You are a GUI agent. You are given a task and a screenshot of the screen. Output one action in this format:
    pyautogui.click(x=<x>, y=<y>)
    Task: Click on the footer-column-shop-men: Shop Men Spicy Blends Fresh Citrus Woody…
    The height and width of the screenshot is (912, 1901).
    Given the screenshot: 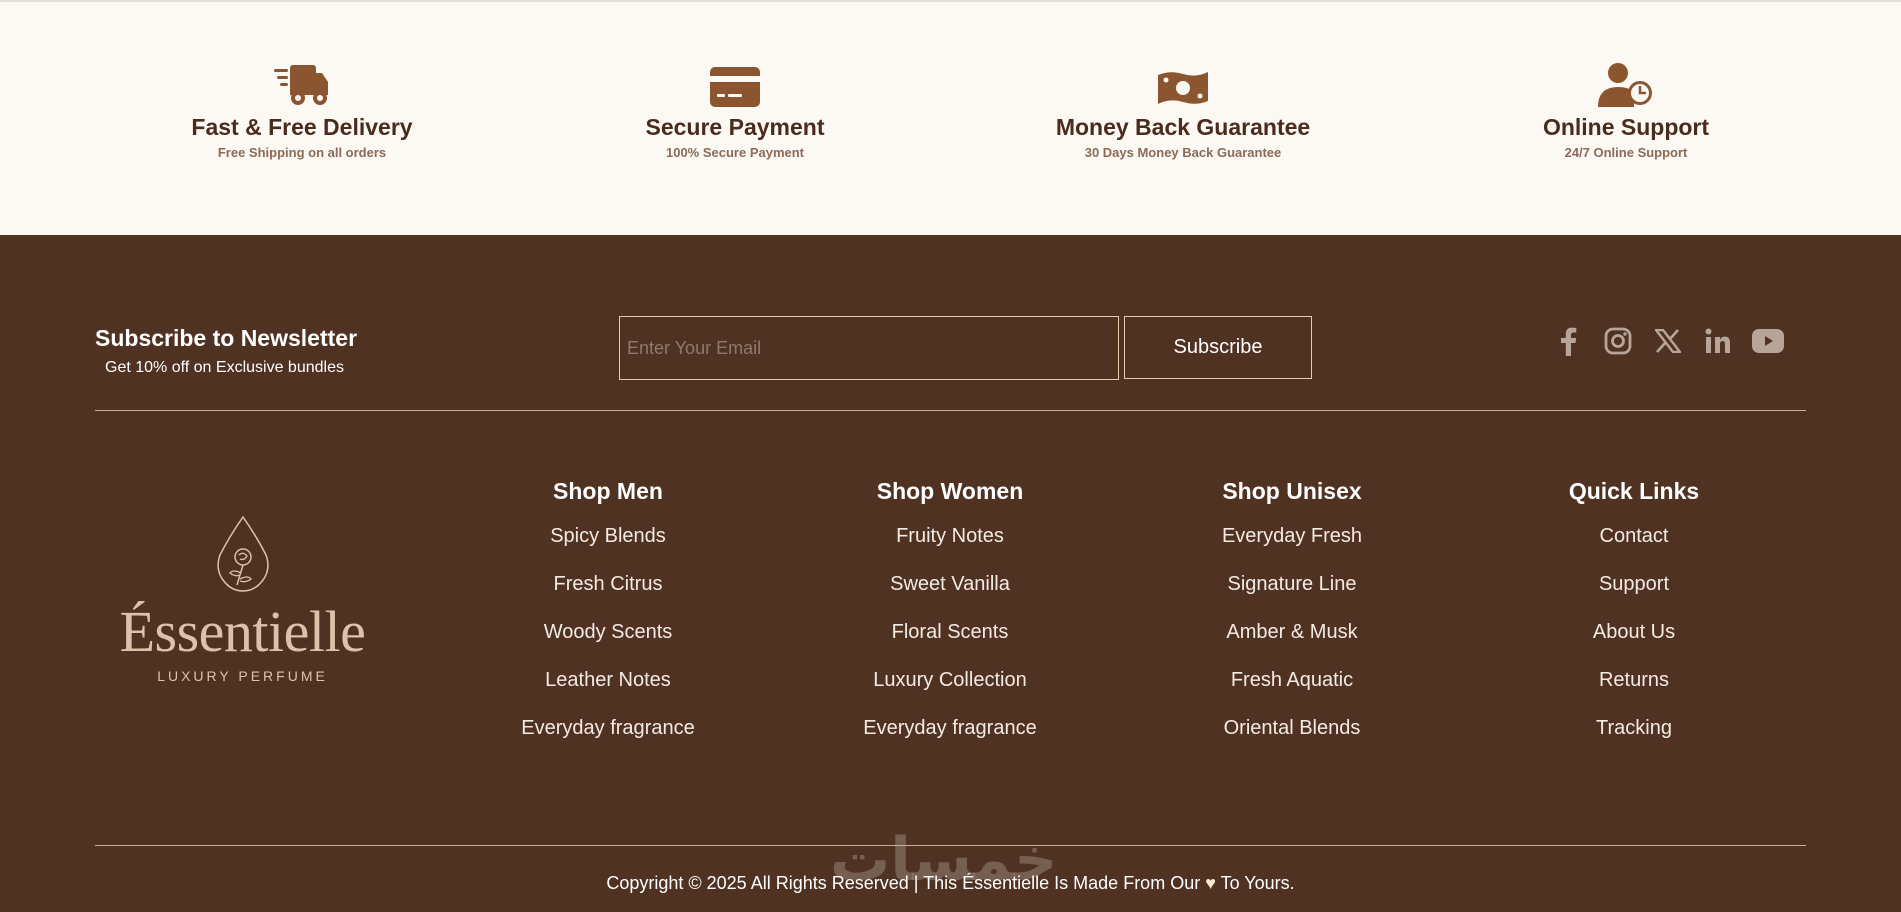 What is the action you would take?
    pyautogui.click(x=608, y=620)
    